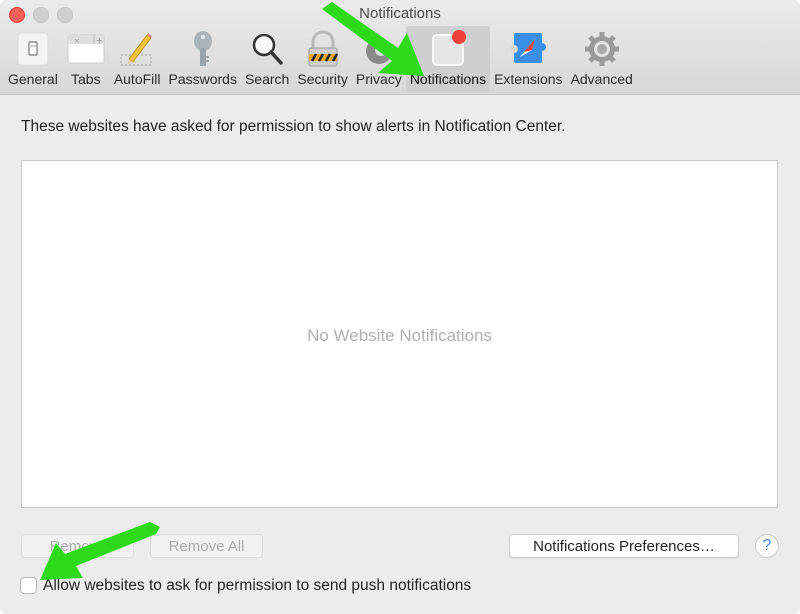 The width and height of the screenshot is (800, 614). I want to click on pencil-icon, so click(137, 49).